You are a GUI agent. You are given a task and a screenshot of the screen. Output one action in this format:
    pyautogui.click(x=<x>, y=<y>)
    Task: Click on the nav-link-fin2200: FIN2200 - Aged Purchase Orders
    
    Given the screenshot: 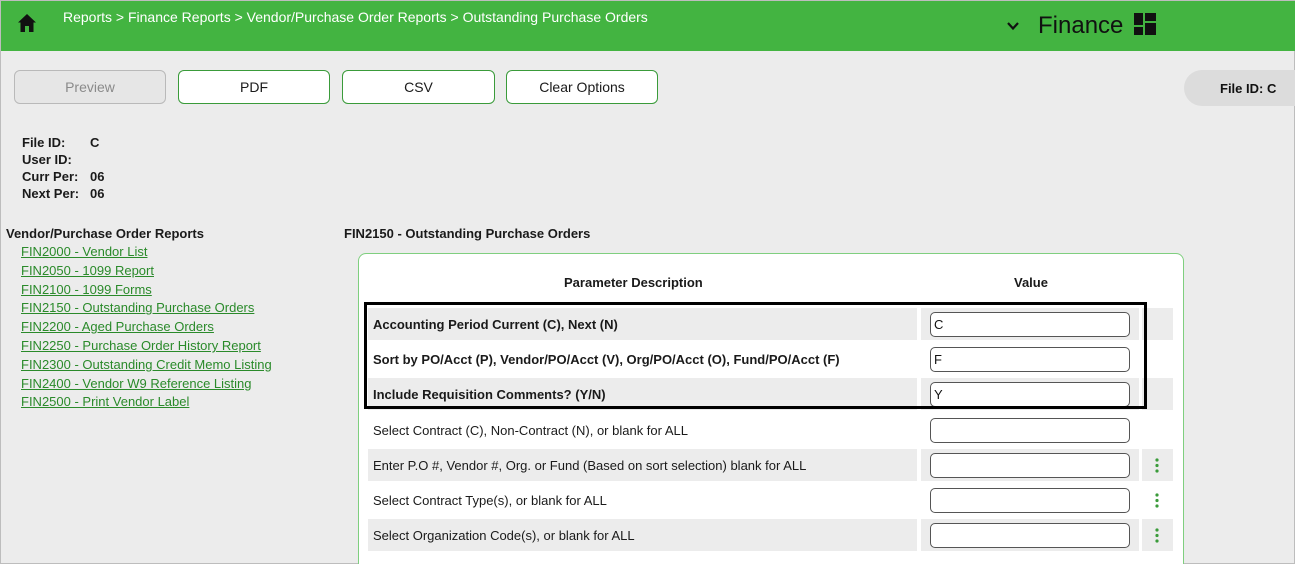 What is the action you would take?
    pyautogui.click(x=178, y=327)
    